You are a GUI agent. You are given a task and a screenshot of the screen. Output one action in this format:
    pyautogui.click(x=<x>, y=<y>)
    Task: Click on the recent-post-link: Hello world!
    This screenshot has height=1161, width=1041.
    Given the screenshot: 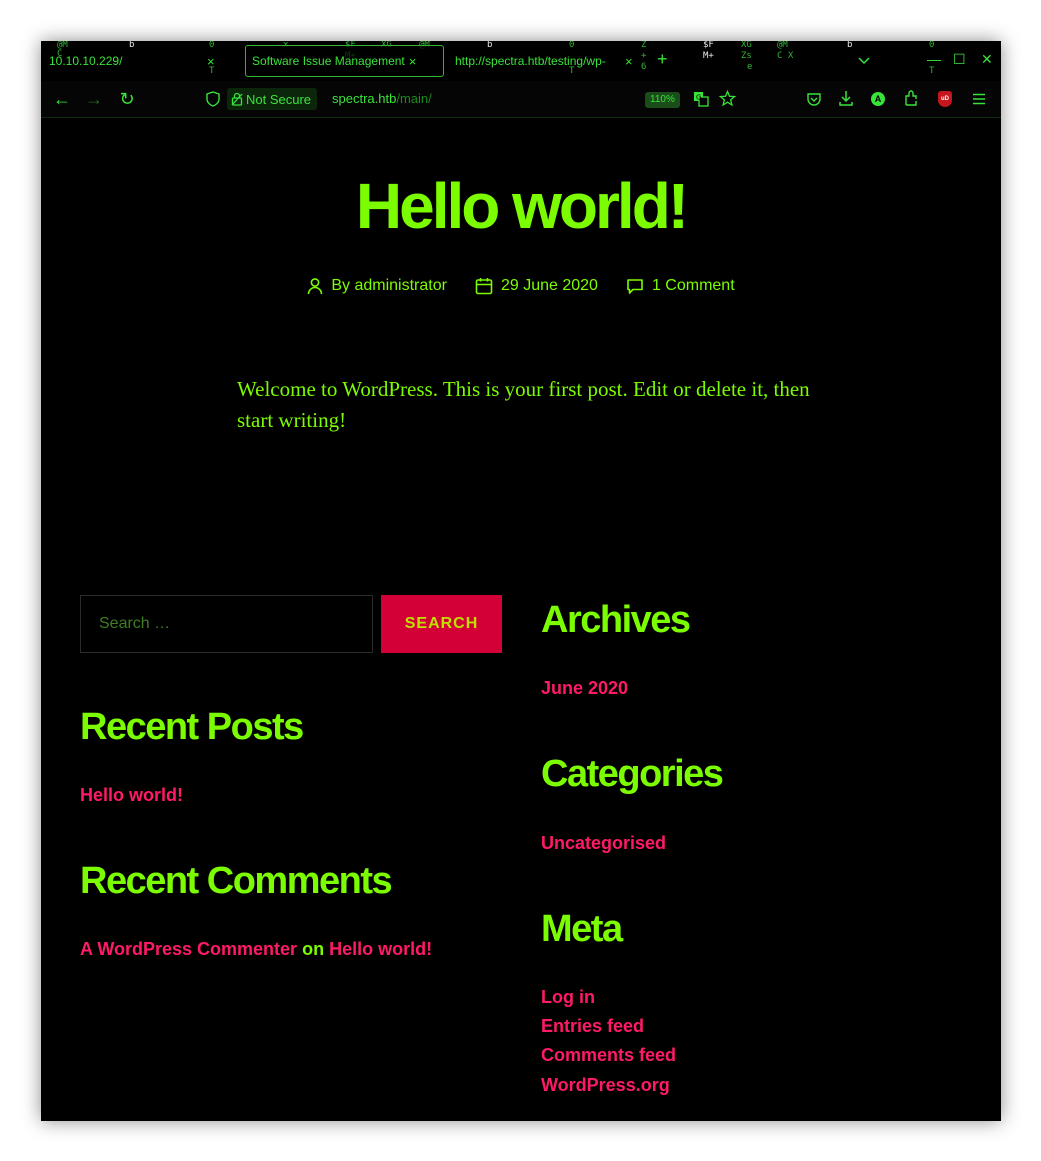 What is the action you would take?
    pyautogui.click(x=131, y=795)
    